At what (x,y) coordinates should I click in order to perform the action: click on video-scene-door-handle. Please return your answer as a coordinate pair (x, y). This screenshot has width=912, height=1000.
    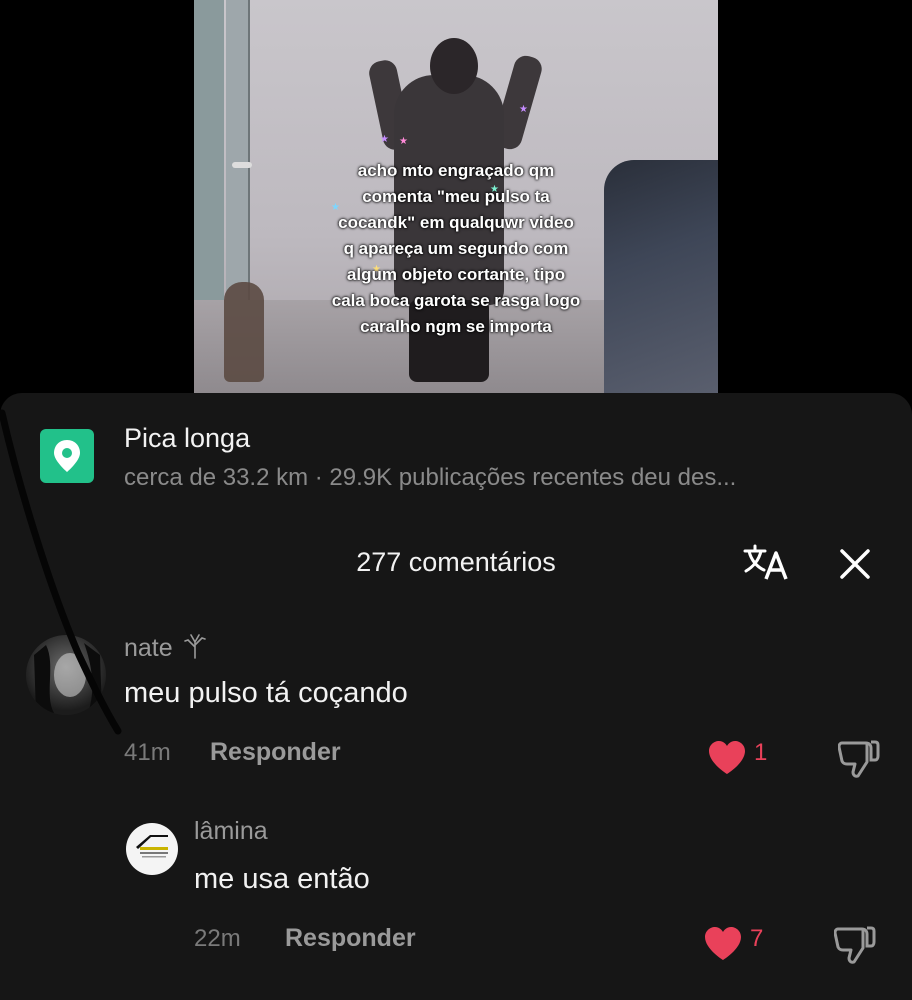
    Looking at the image, I should click on (242, 165).